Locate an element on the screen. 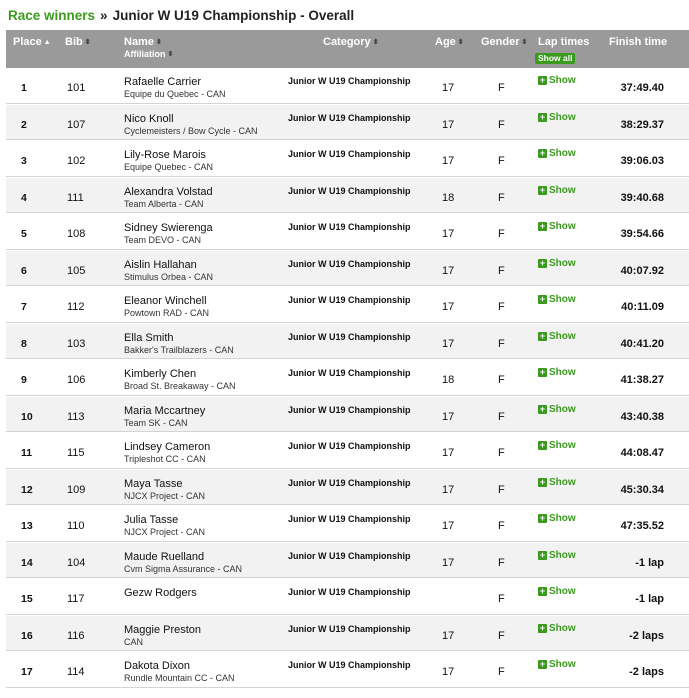 This screenshot has height=698, width=689. place-cell: 11 is located at coordinates (27, 453).